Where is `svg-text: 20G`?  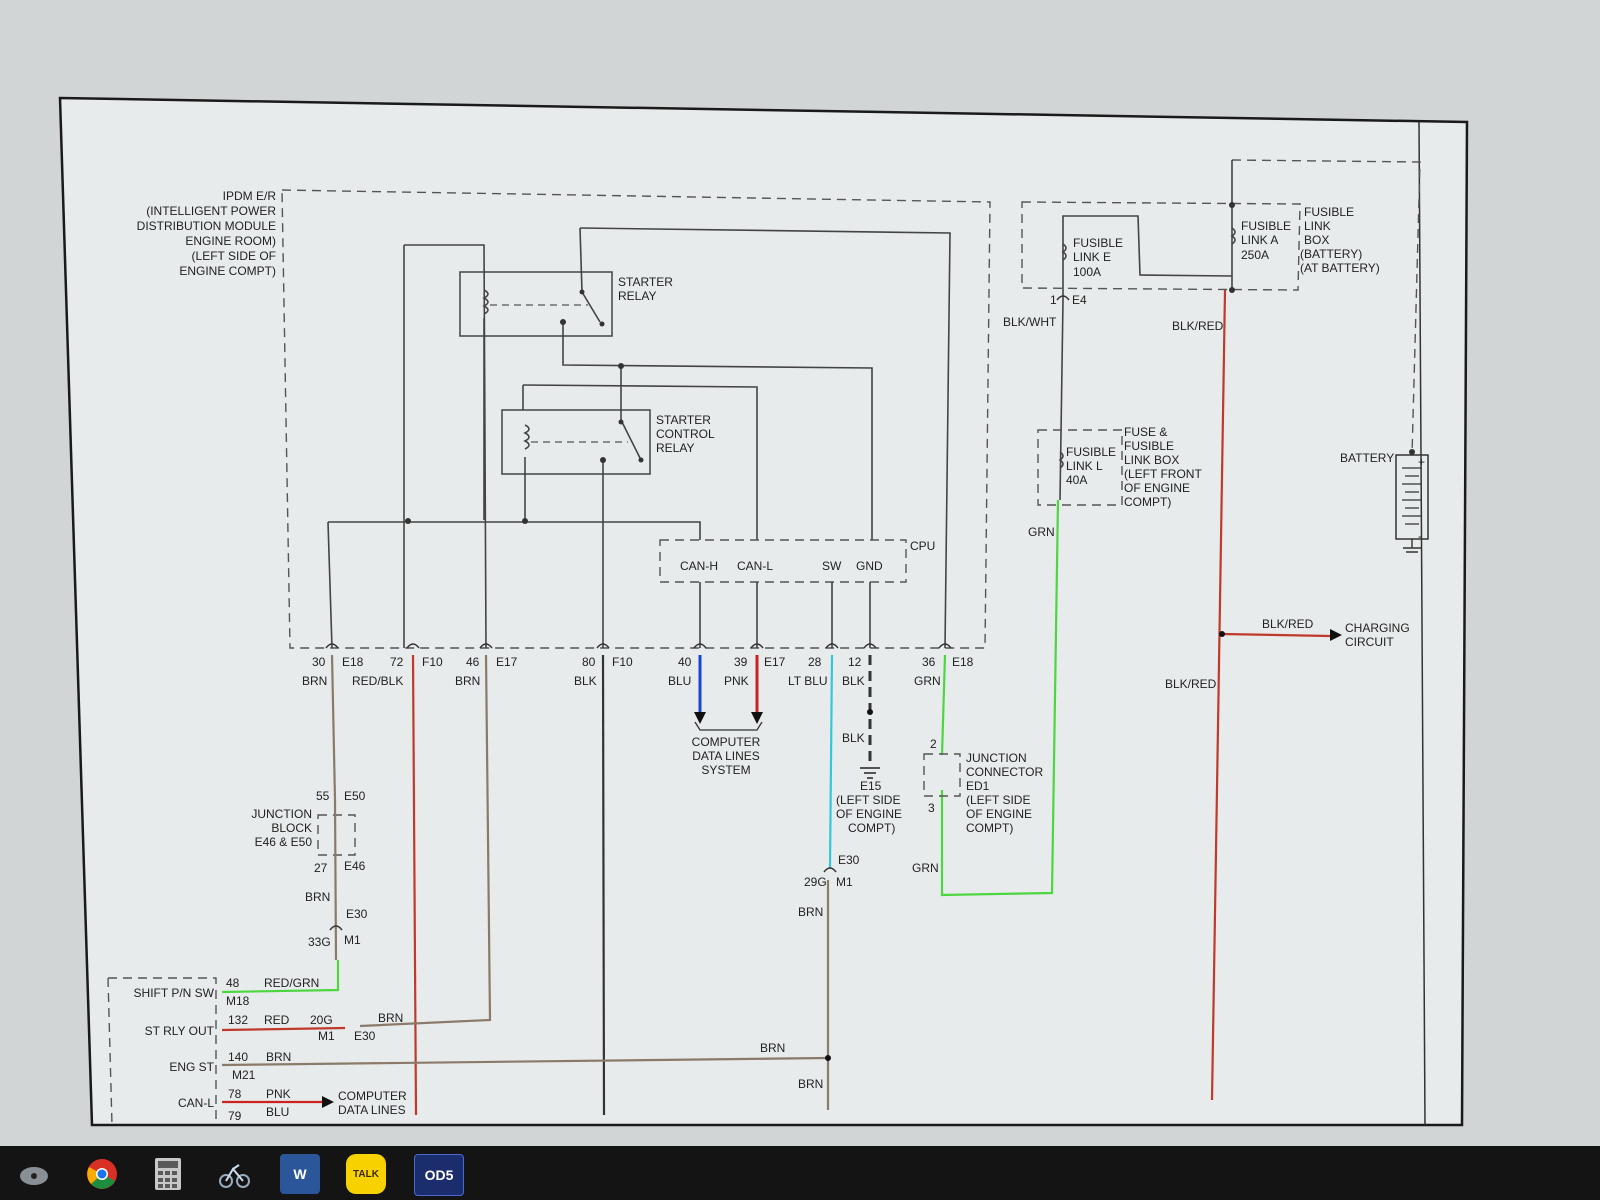 svg-text: 20G is located at coordinates (321, 1020).